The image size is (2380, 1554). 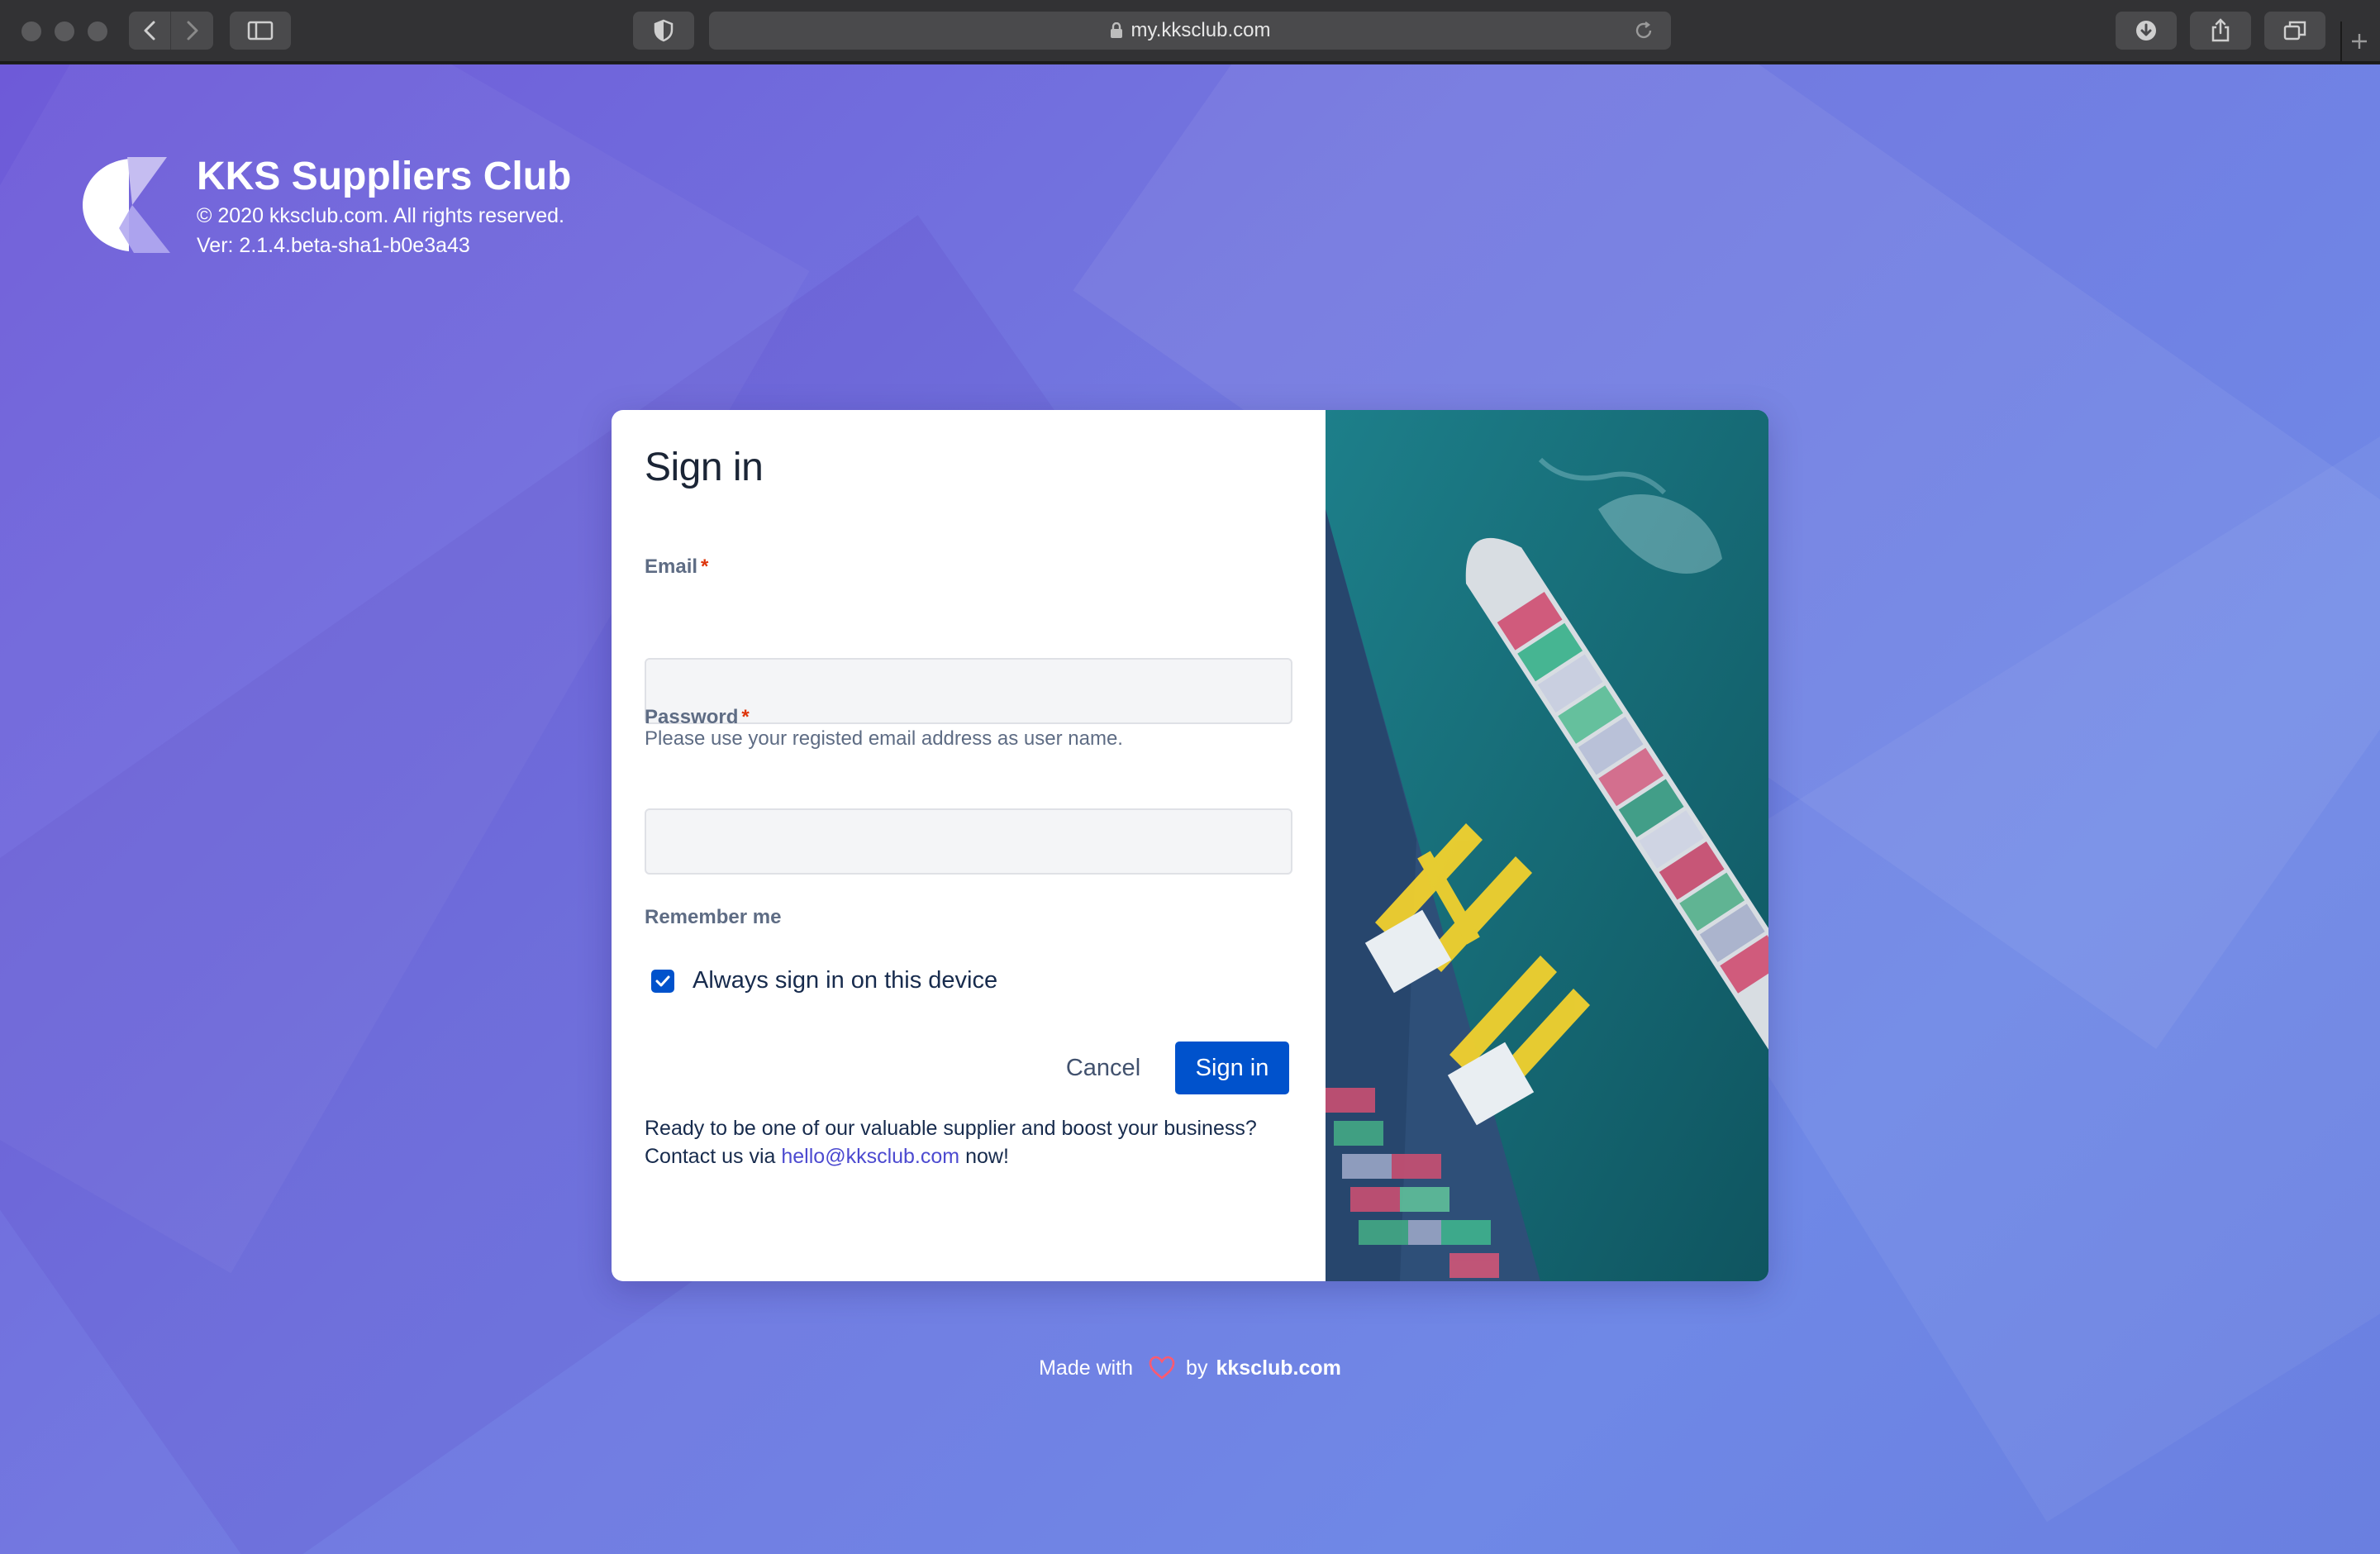 What do you see at coordinates (704, 467) in the screenshot?
I see `signin-title: Sign in` at bounding box center [704, 467].